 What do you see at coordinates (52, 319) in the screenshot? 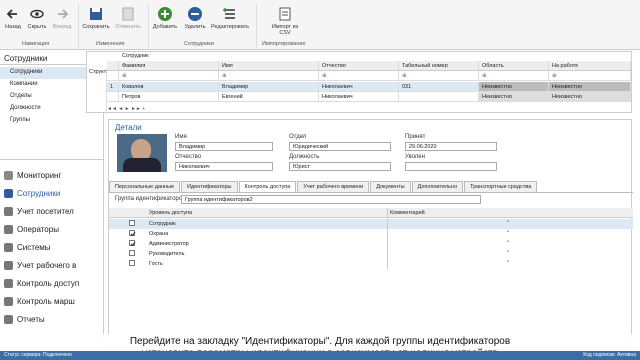
I see `module-reports: Отчеты` at bounding box center [52, 319].